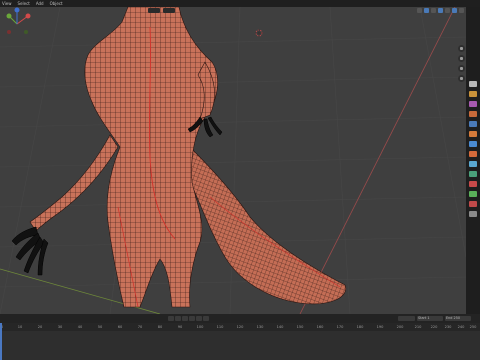 This screenshot has width=480, height=360. Describe the element at coordinates (473, 134) in the screenshot. I see `world-tab-icon` at that location.